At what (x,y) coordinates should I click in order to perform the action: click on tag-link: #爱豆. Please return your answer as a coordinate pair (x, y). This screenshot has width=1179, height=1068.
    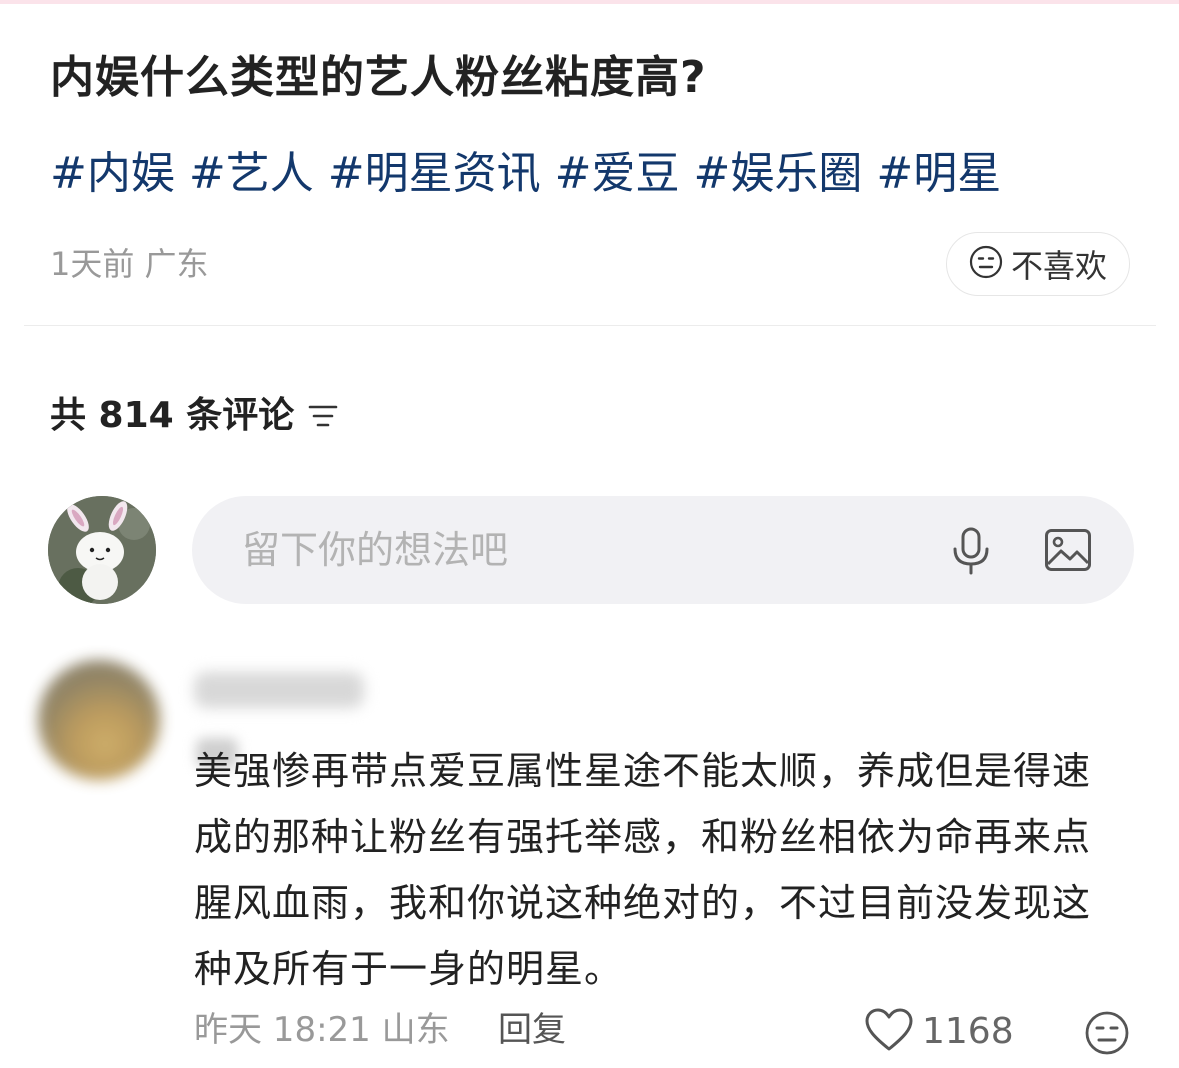
    Looking at the image, I should click on (617, 174).